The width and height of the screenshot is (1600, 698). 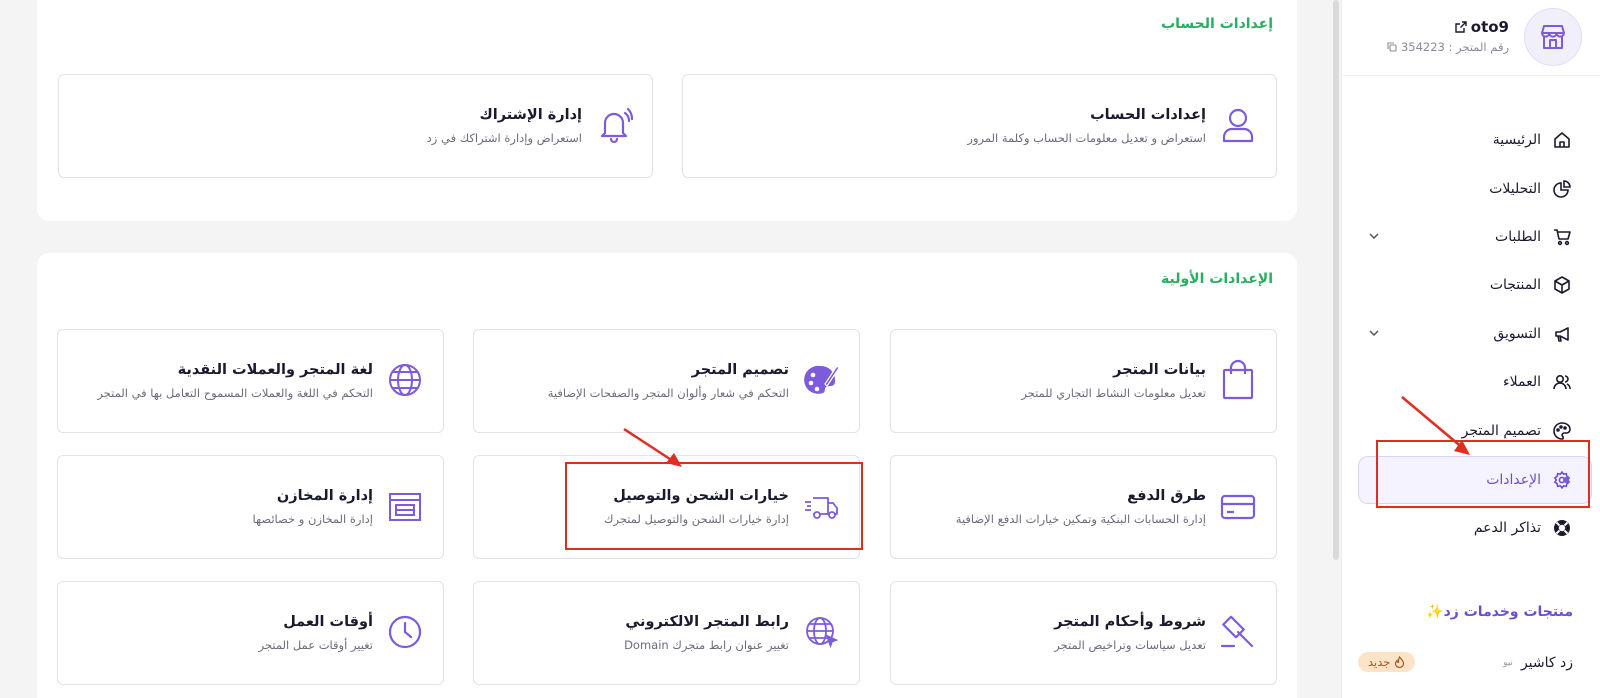 I want to click on store-name-row: oto9, so click(x=1482, y=27).